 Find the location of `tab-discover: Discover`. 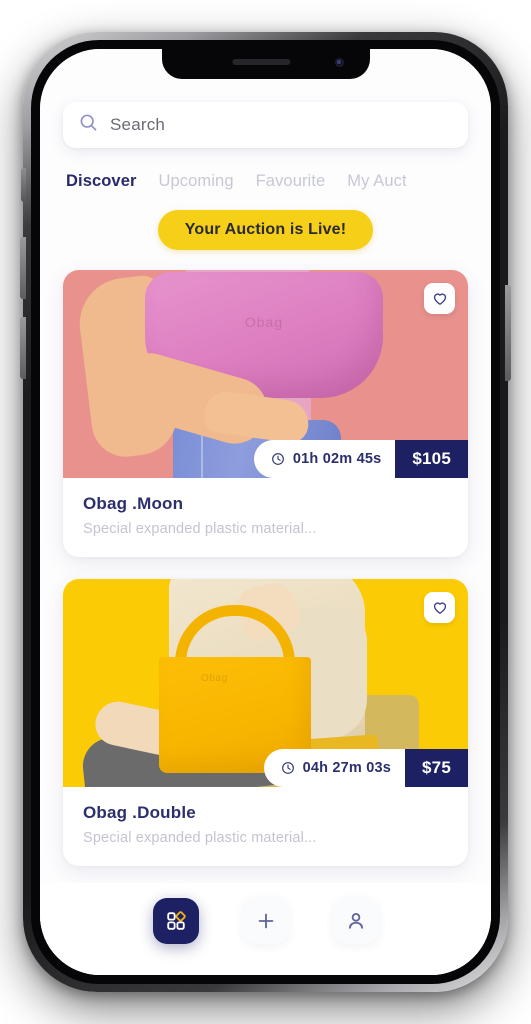

tab-discover: Discover is located at coordinates (101, 182).